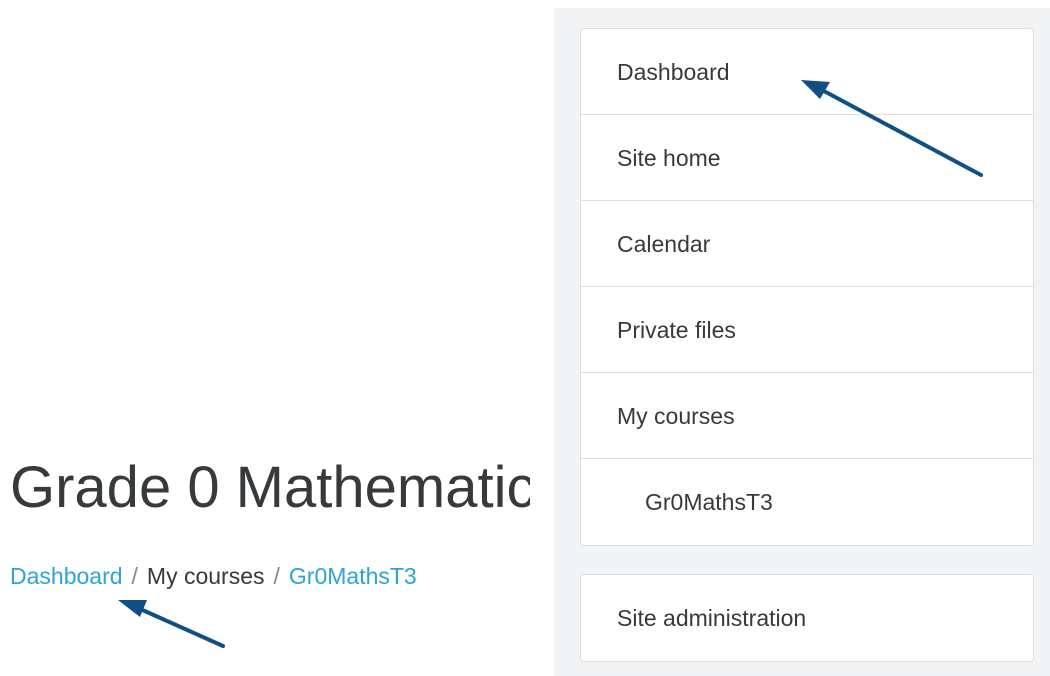  What do you see at coordinates (807, 330) in the screenshot?
I see `nav-item-private-files: Private files` at bounding box center [807, 330].